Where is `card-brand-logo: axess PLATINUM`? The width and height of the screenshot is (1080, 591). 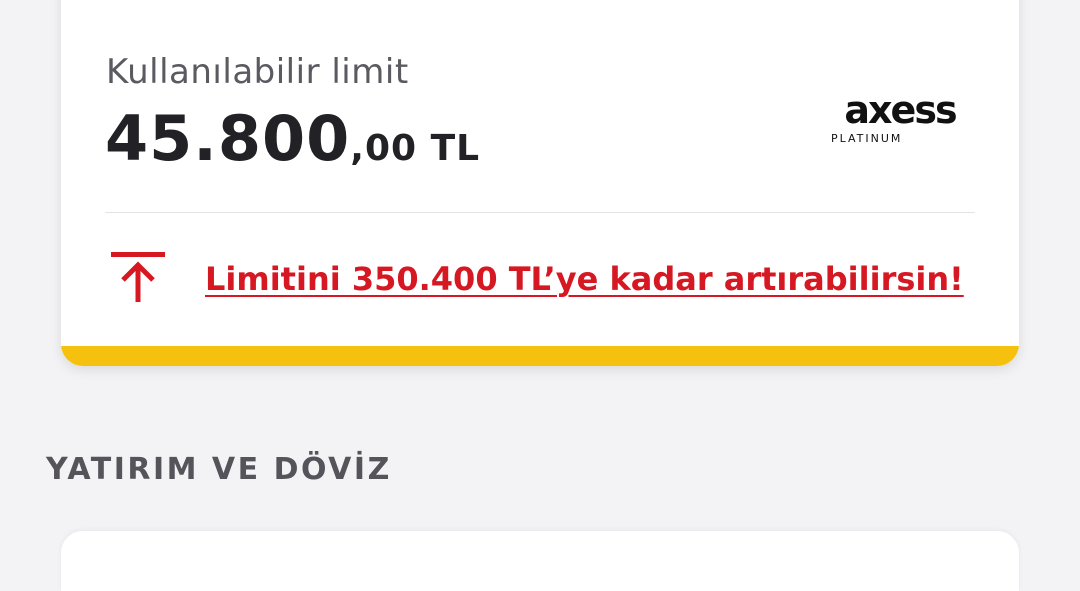 card-brand-logo: axess PLATINUM is located at coordinates (900, 117).